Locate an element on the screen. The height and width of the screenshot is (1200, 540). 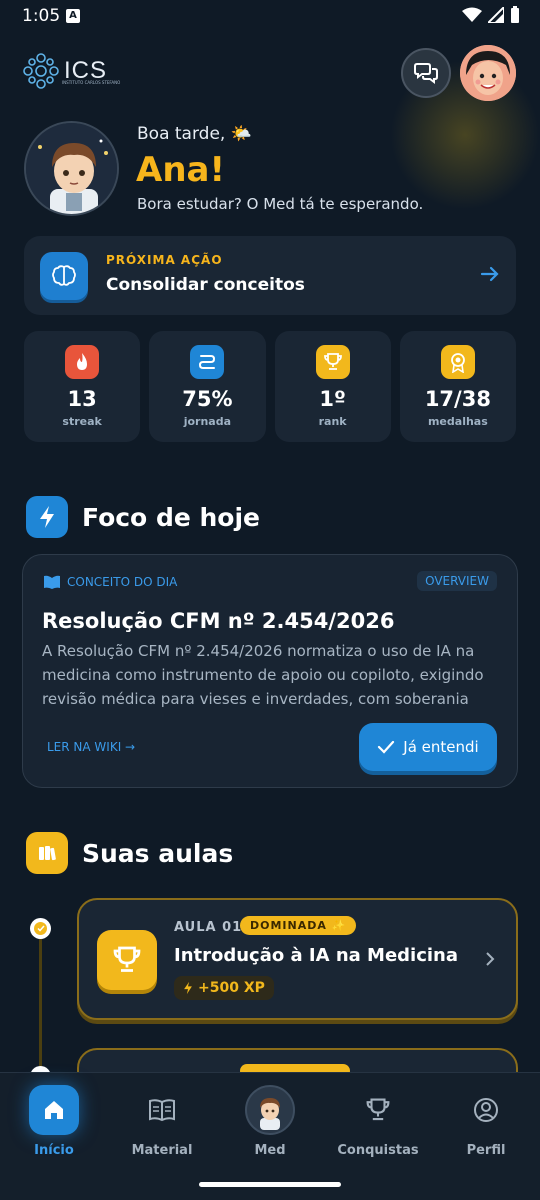
next-action-title: Consolidar conceitos is located at coordinates (205, 285).